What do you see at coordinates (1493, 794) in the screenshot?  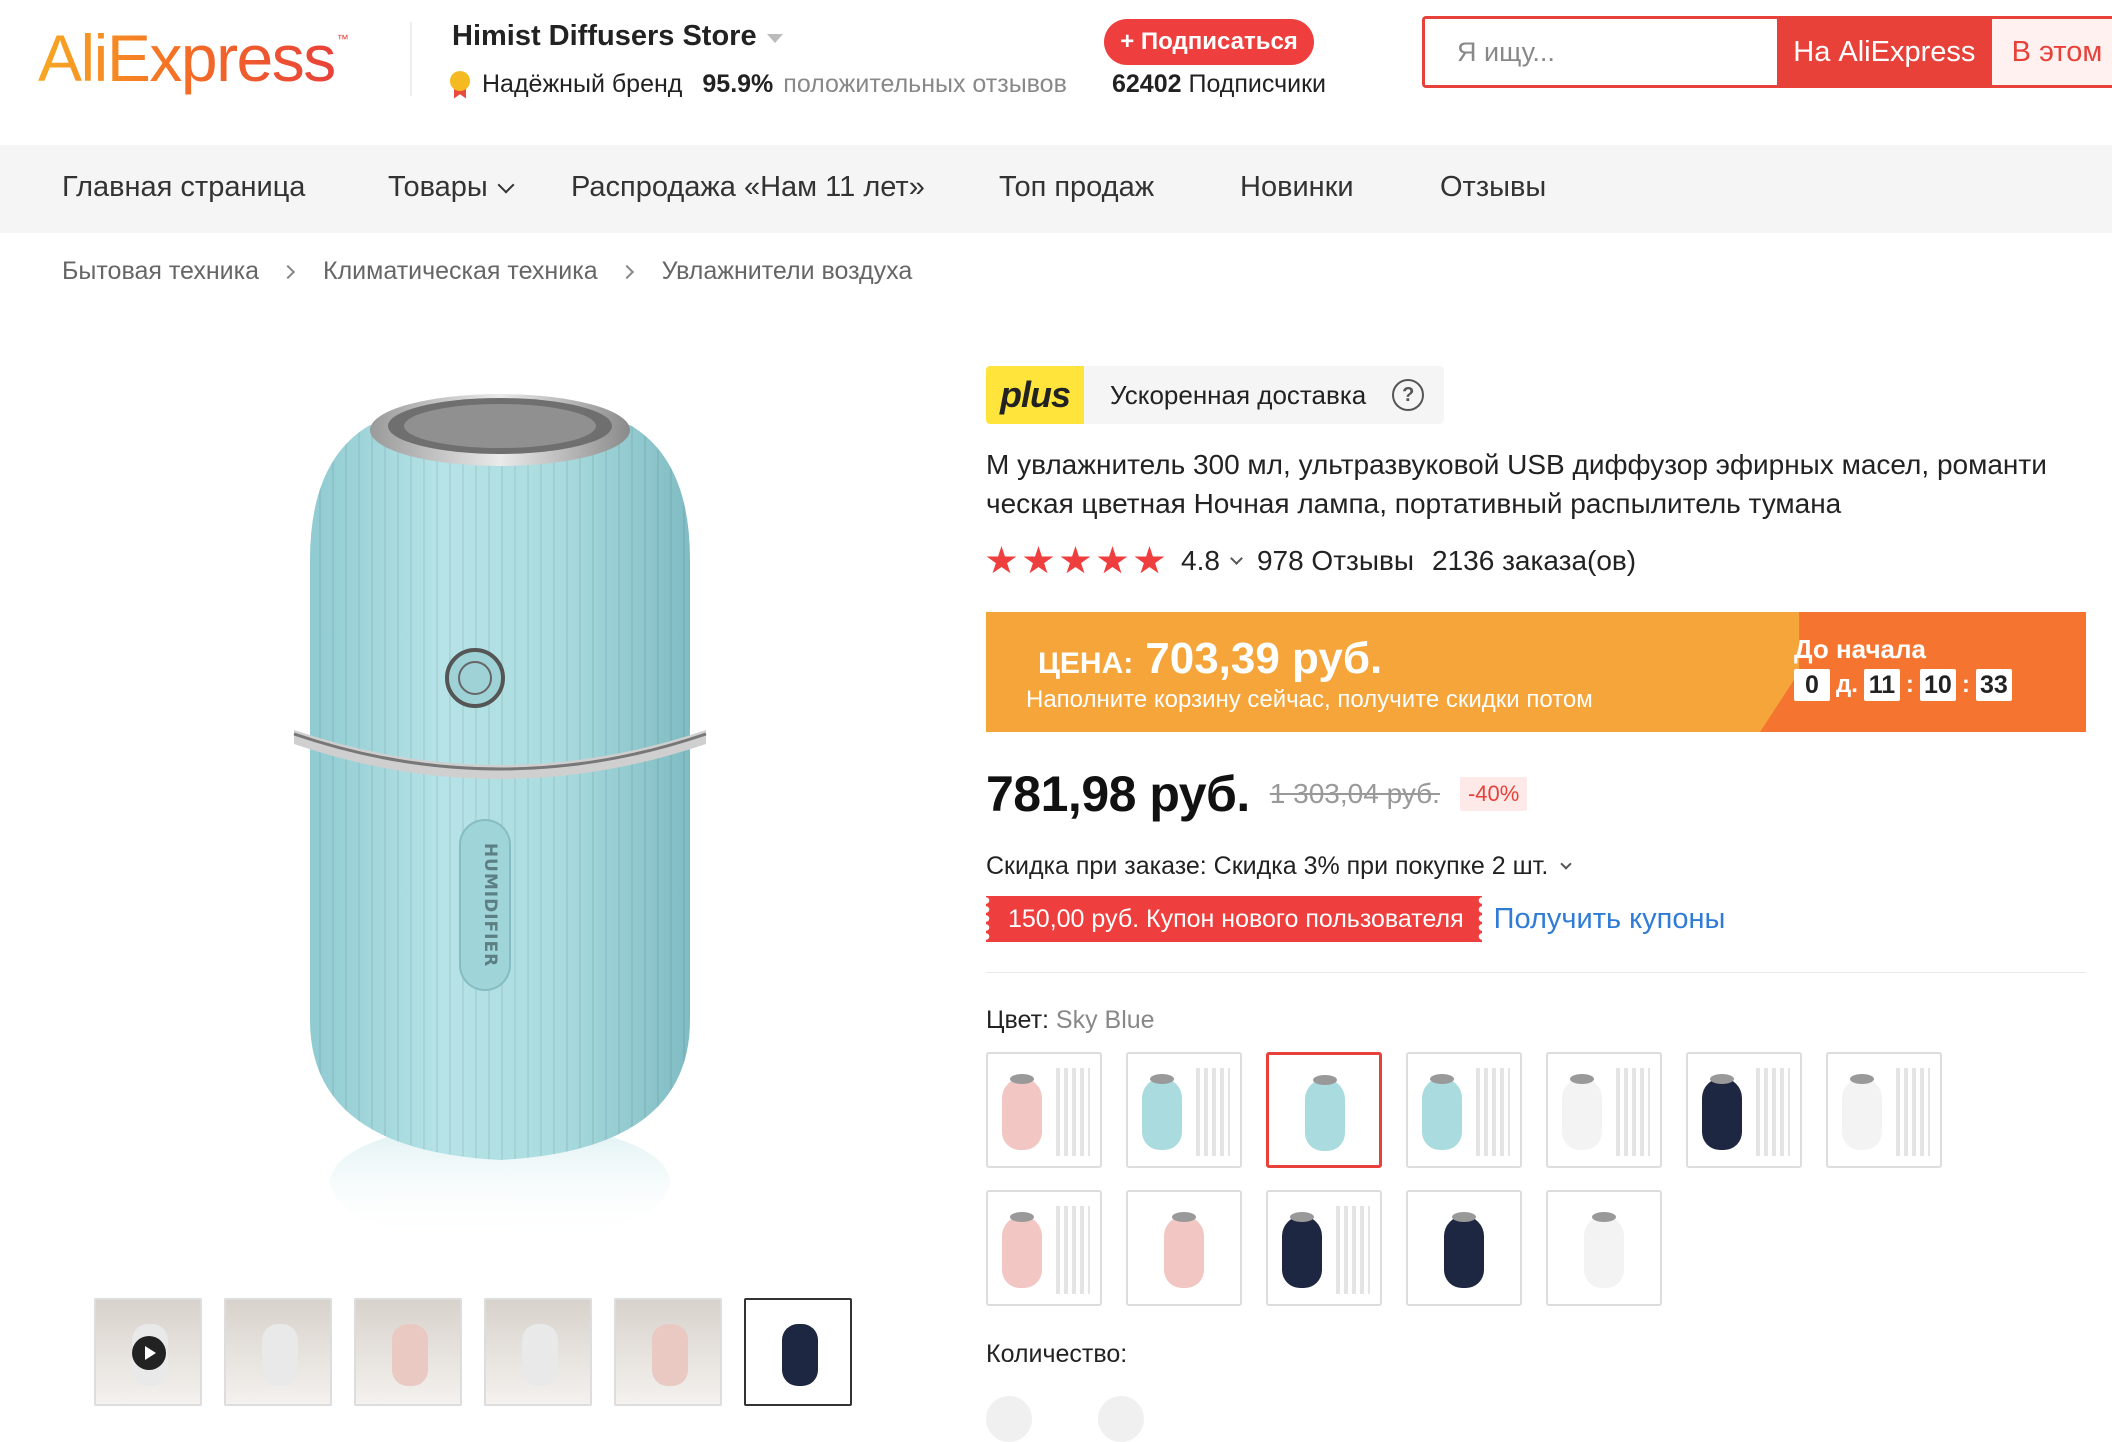 I see `discount-badge: -40%` at bounding box center [1493, 794].